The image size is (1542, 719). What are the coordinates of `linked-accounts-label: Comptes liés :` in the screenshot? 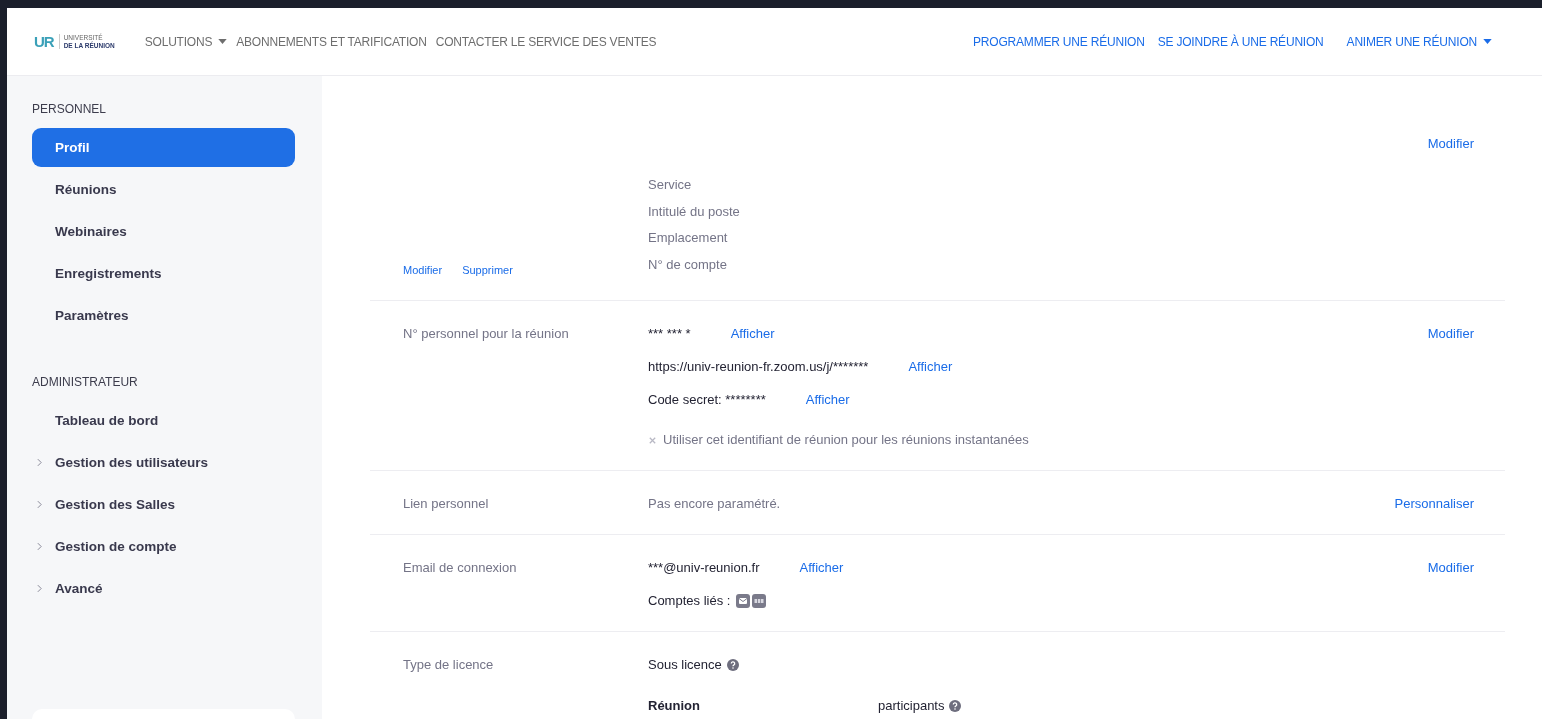 It's located at (689, 601).